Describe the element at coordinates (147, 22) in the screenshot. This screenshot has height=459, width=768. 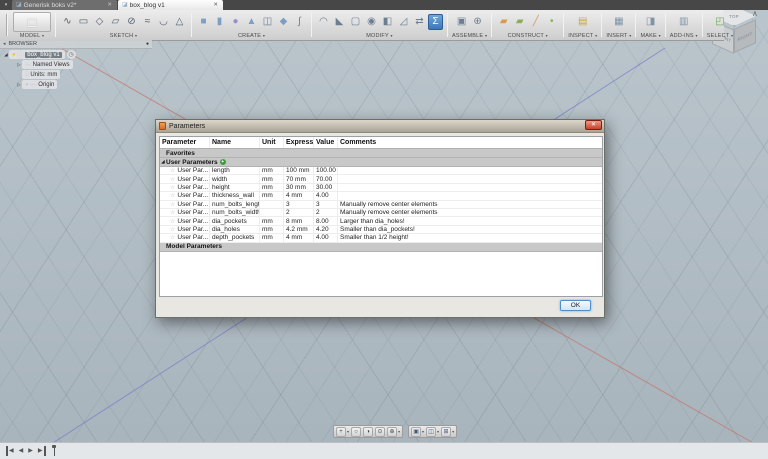
I see `sketch-fit-curve-icon: ≈` at that location.